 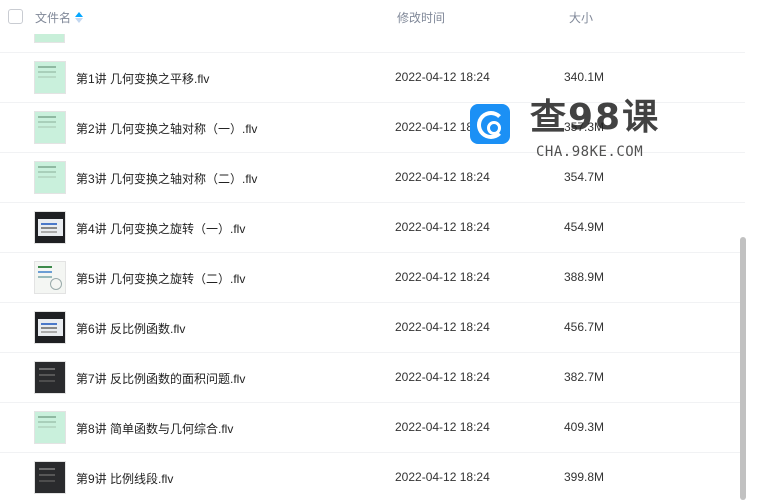 I want to click on file-size: 399.8M, so click(x=584, y=477).